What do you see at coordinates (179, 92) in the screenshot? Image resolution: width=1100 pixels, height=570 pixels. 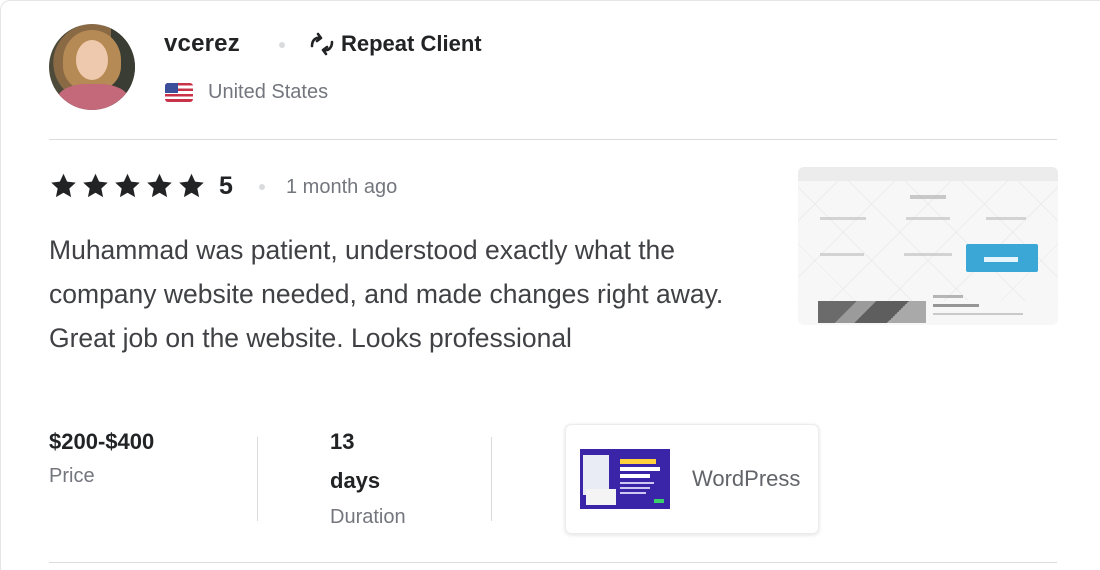 I see `us-flag-icon` at bounding box center [179, 92].